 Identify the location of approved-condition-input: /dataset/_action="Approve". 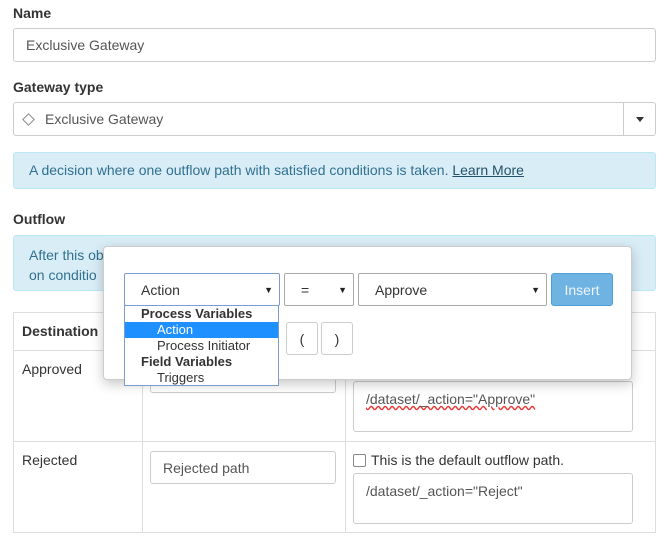
(493, 406).